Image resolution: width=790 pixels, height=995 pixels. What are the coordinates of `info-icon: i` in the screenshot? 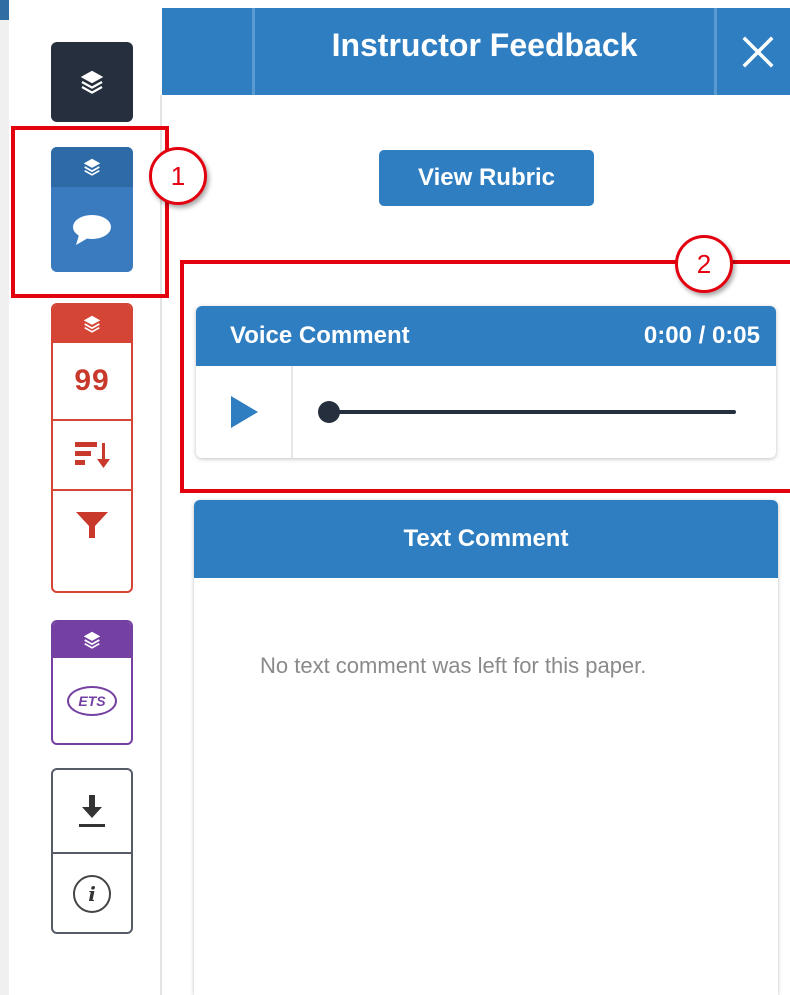 It's located at (92, 894).